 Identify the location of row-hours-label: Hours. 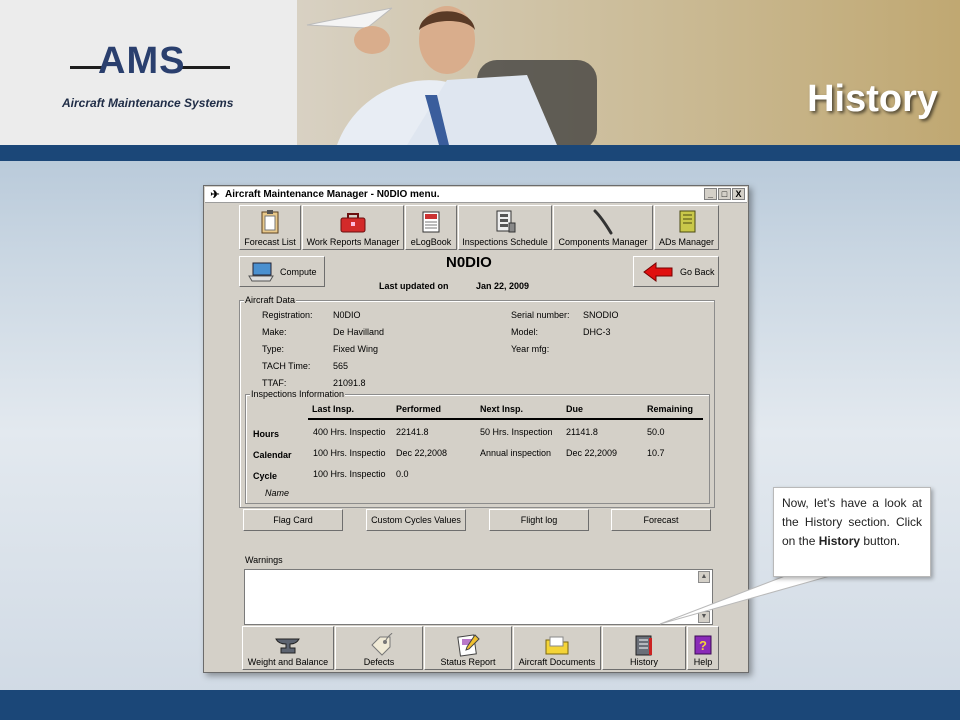
(266, 434).